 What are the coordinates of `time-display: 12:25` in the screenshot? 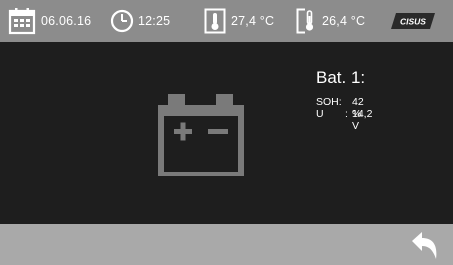 It's located at (140, 21).